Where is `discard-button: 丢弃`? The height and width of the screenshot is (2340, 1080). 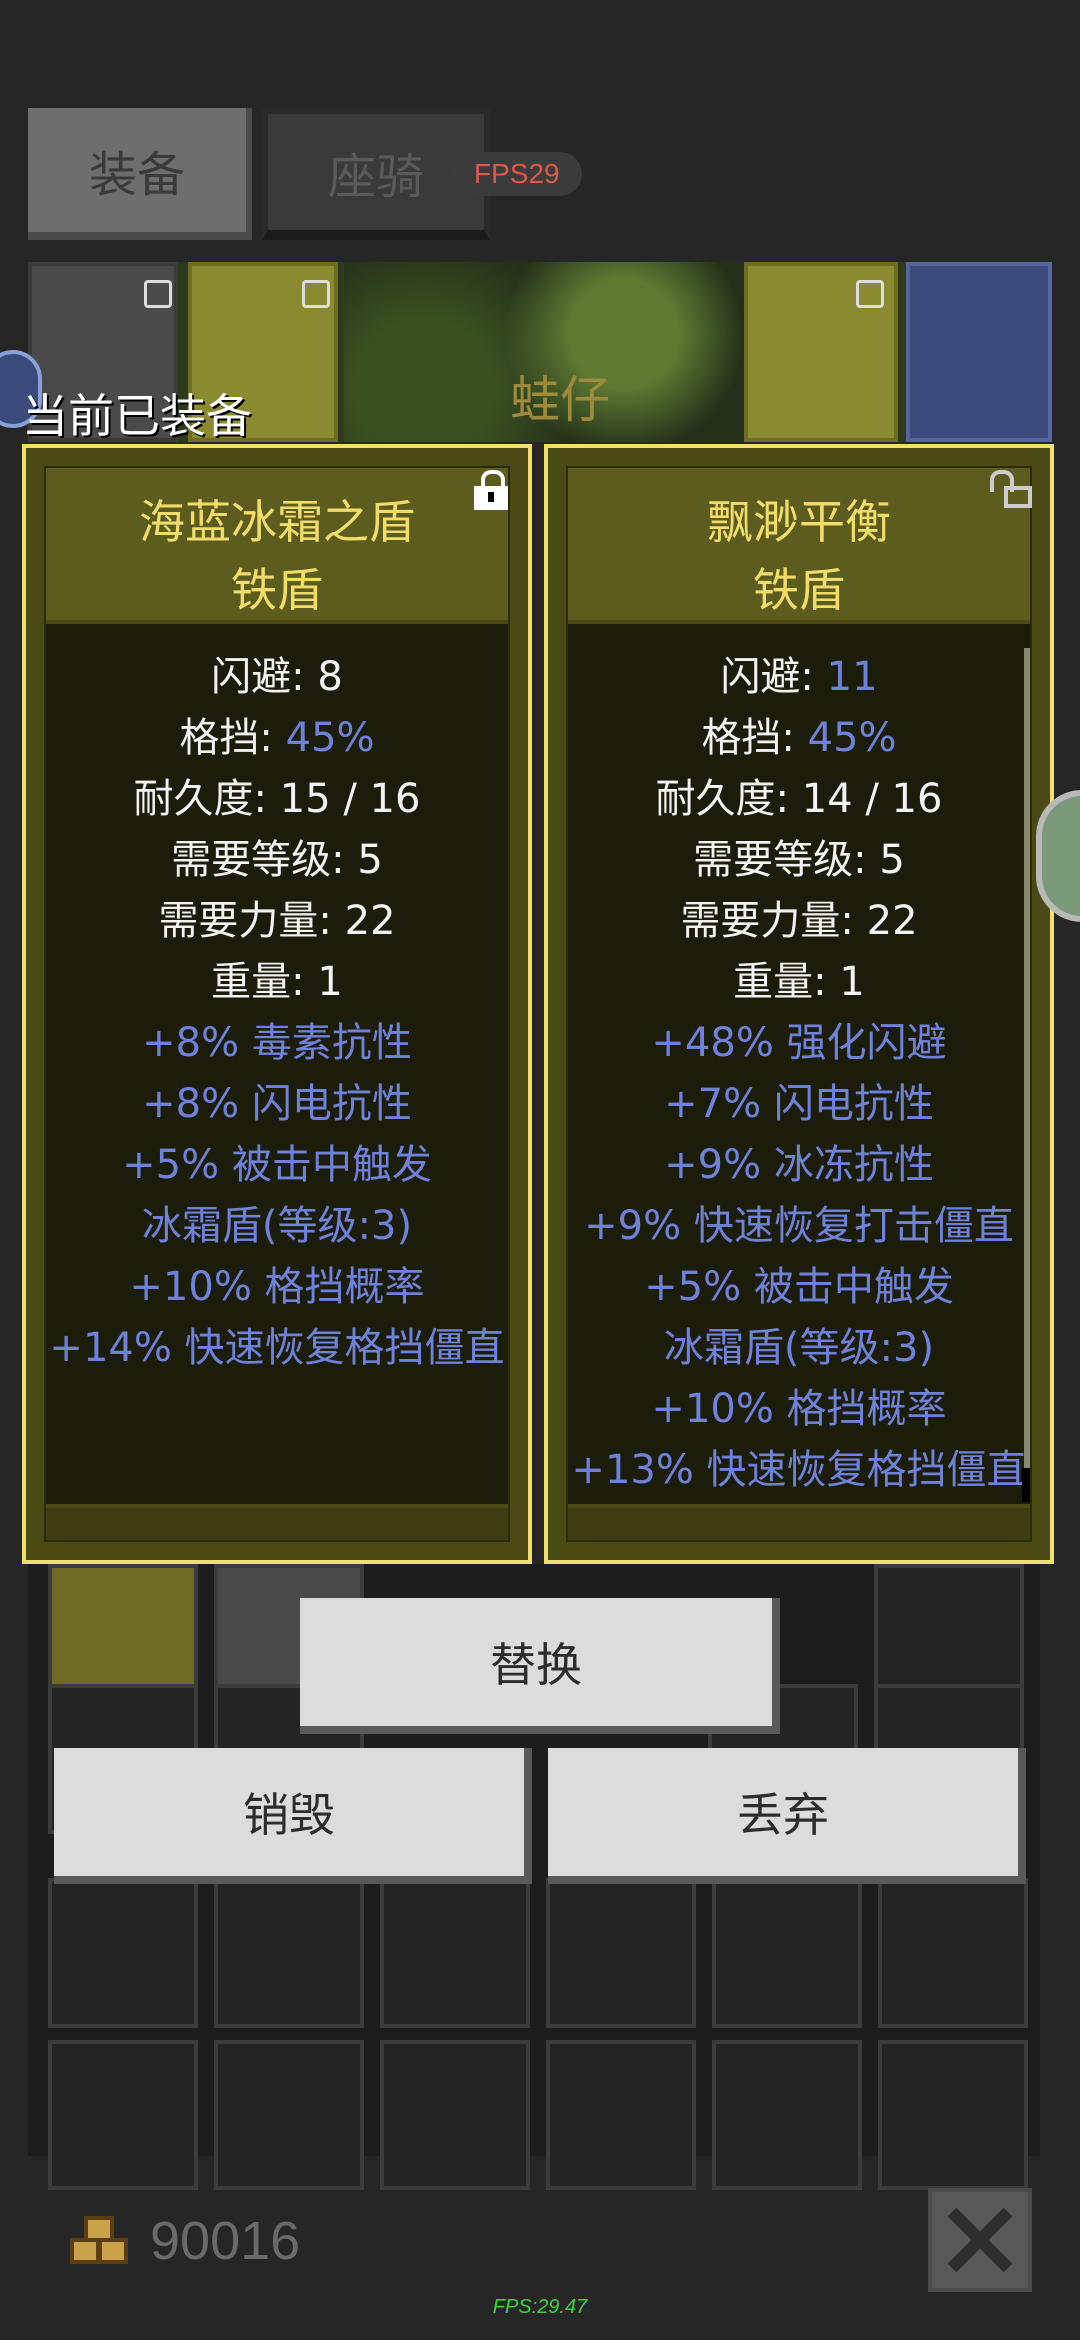 discard-button: 丢弃 is located at coordinates (787, 1816).